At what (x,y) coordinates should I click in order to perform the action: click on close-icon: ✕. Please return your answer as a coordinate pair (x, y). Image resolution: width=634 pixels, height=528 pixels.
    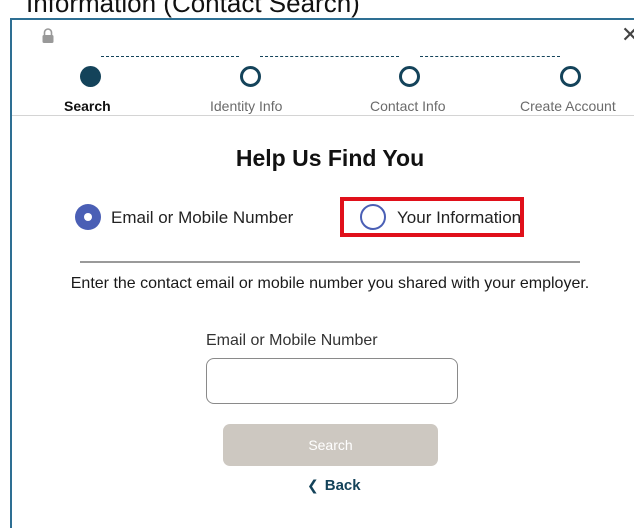
    Looking at the image, I should click on (627, 35).